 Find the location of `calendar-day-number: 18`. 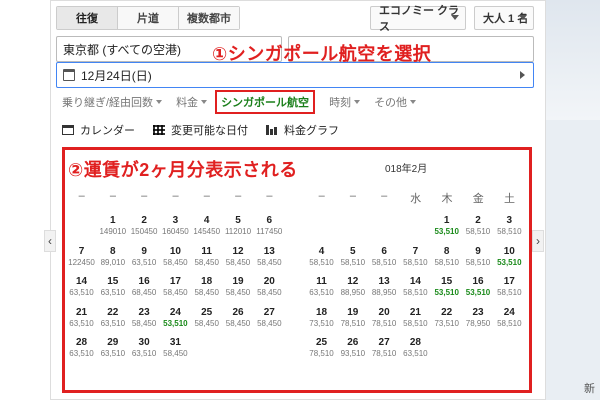

calendar-day-number: 18 is located at coordinates (321, 312).